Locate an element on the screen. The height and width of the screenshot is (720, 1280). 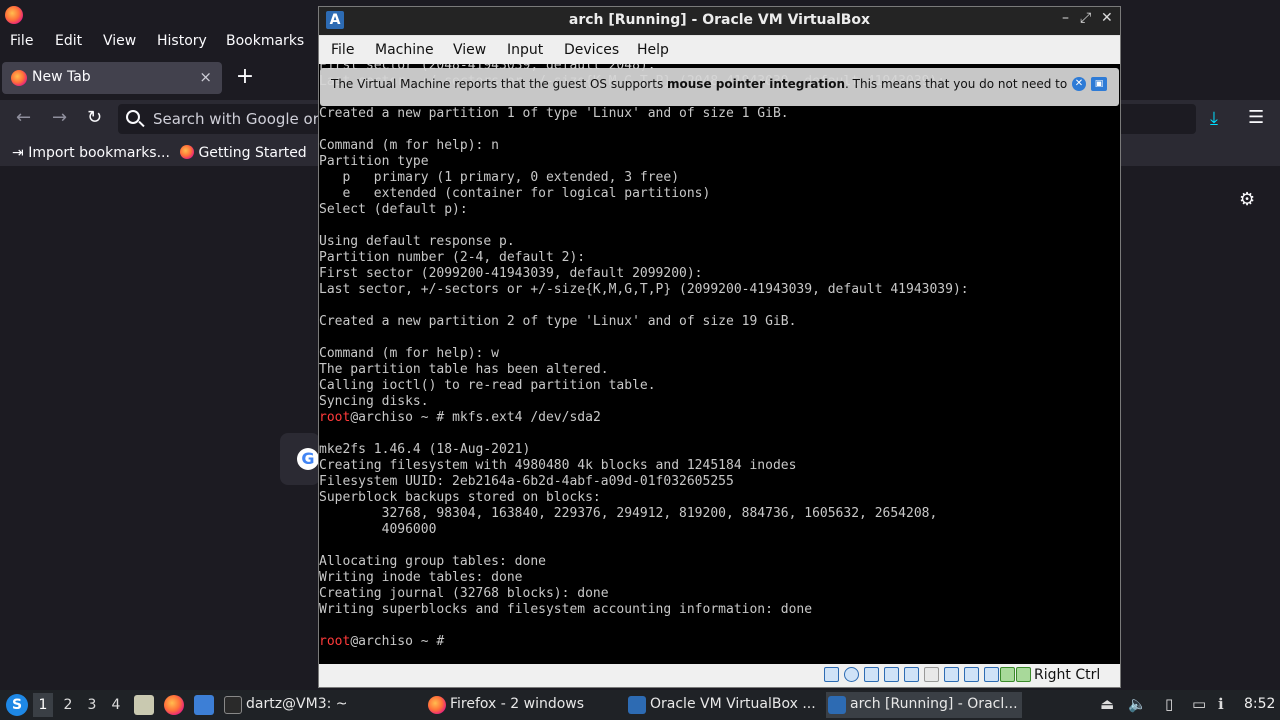
terminal-line: Superblock backups stored on blocks: is located at coordinates (460, 497).